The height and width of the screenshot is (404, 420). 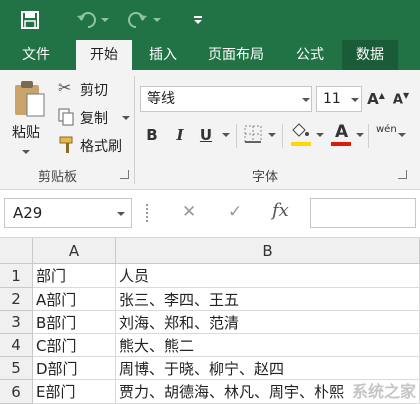 I want to click on name-box-dropdown-icon, so click(x=121, y=214).